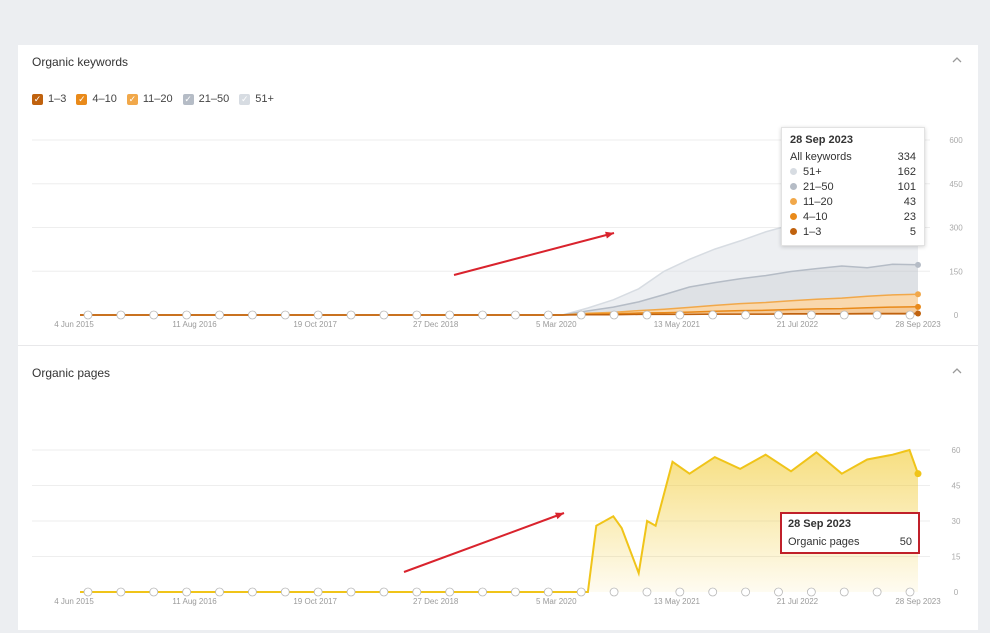  What do you see at coordinates (956, 521) in the screenshot?
I see `y-tick-label: 30` at bounding box center [956, 521].